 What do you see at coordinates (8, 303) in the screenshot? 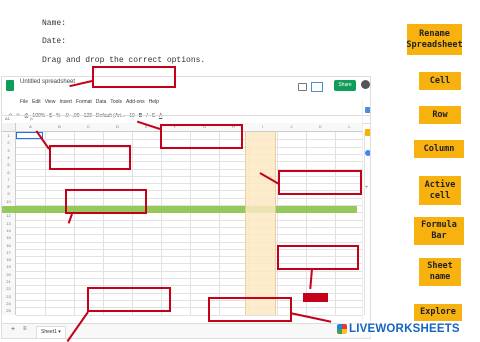
I see `row-header: 24` at bounding box center [8, 303].